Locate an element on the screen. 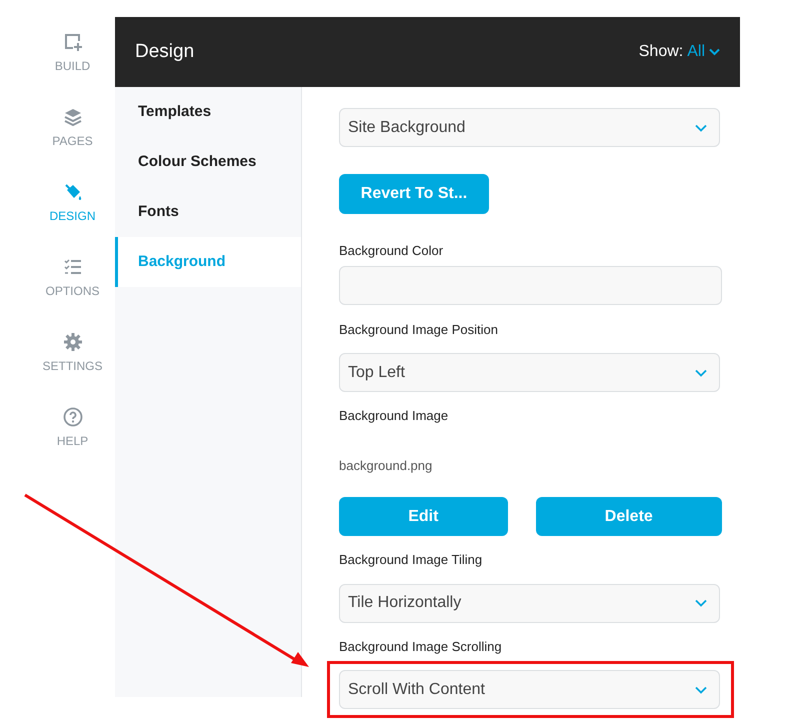  field-label: Background Image Position is located at coordinates (419, 329).